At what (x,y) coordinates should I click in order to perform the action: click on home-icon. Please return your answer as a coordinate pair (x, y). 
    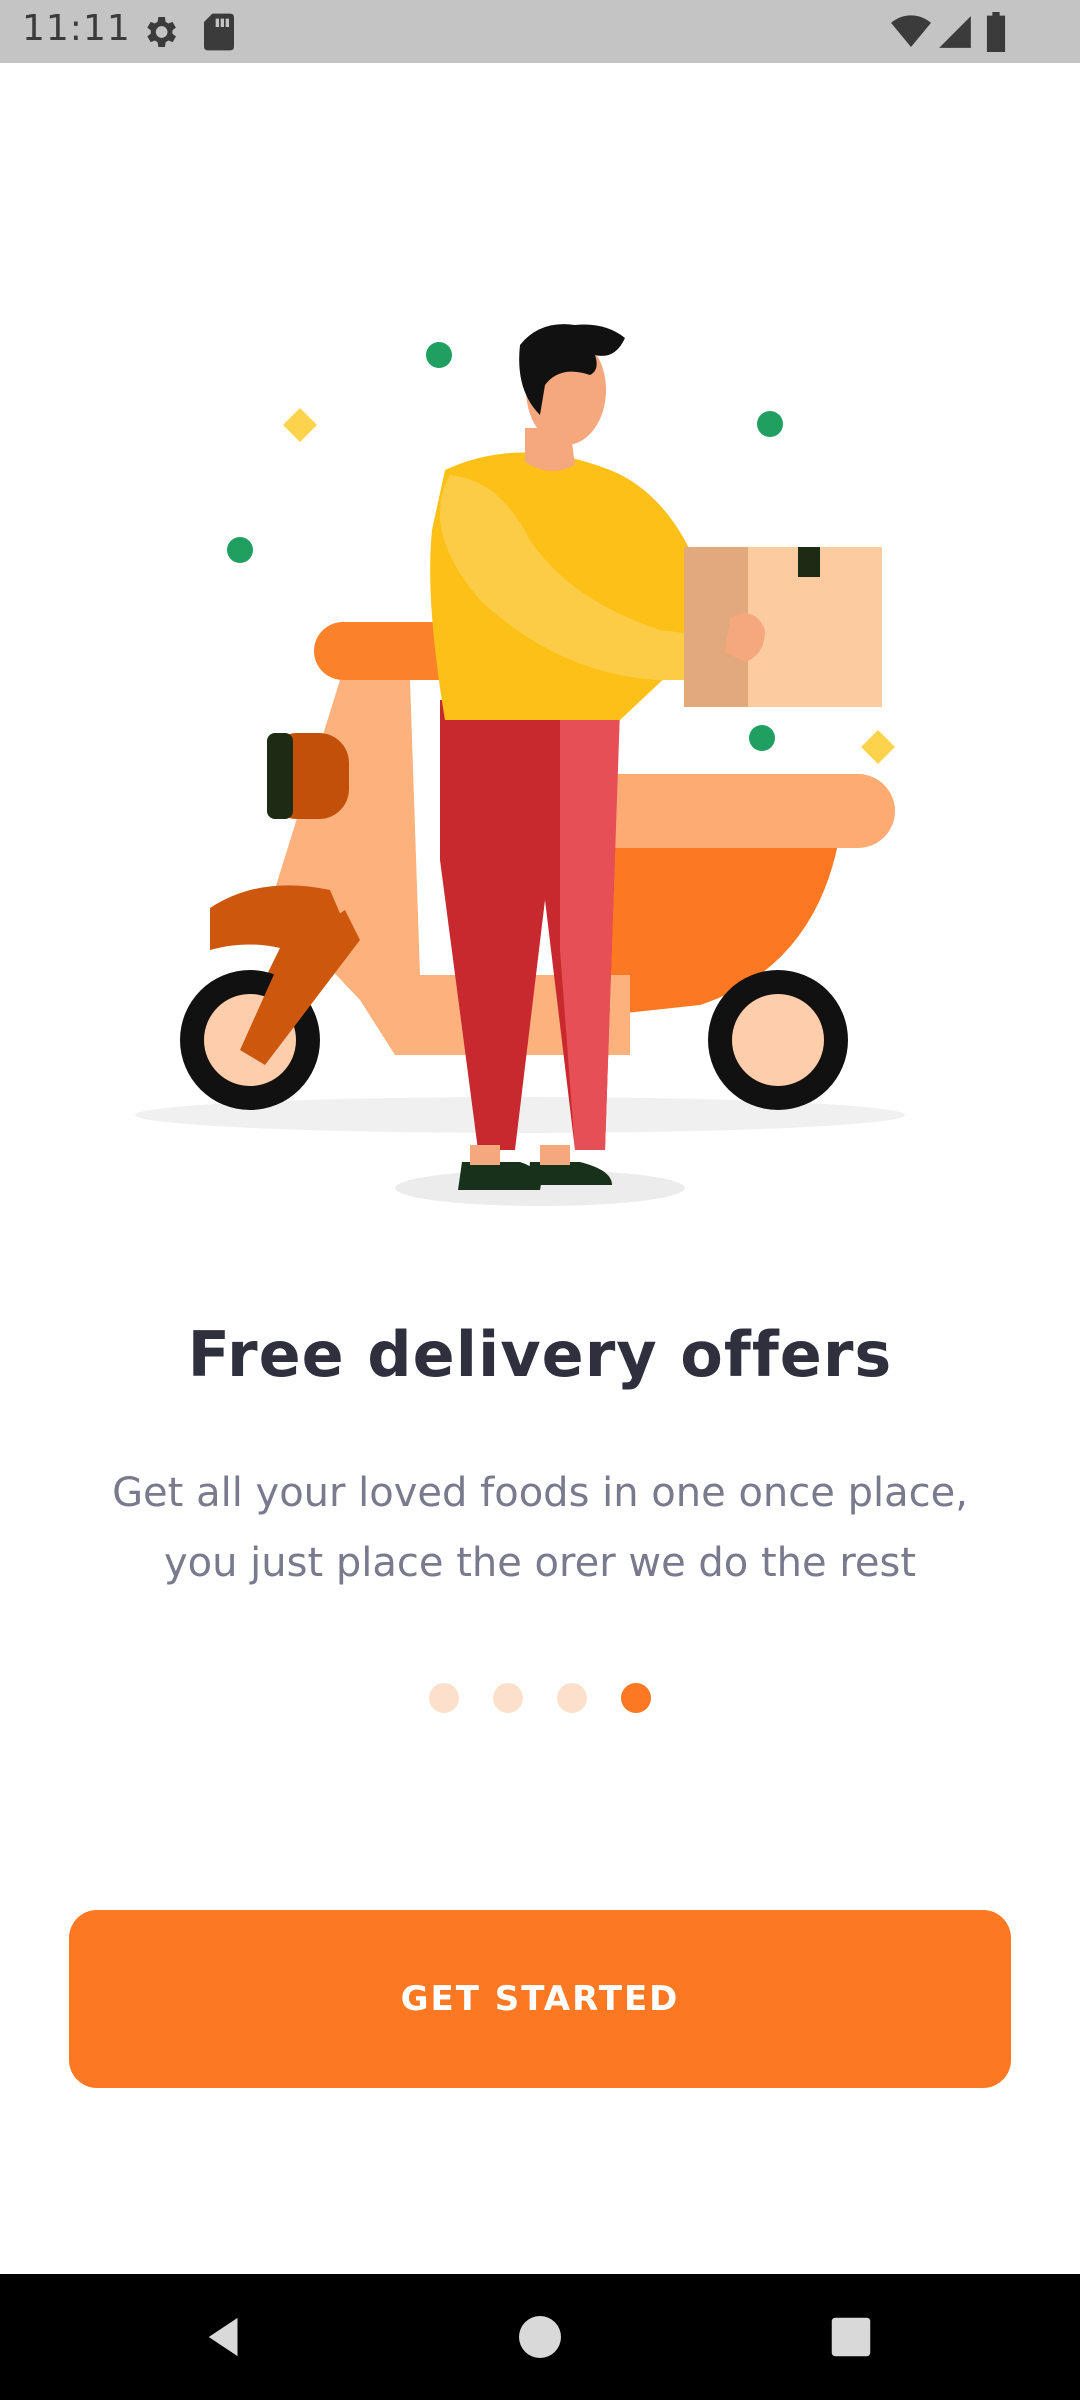
    Looking at the image, I should click on (540, 2337).